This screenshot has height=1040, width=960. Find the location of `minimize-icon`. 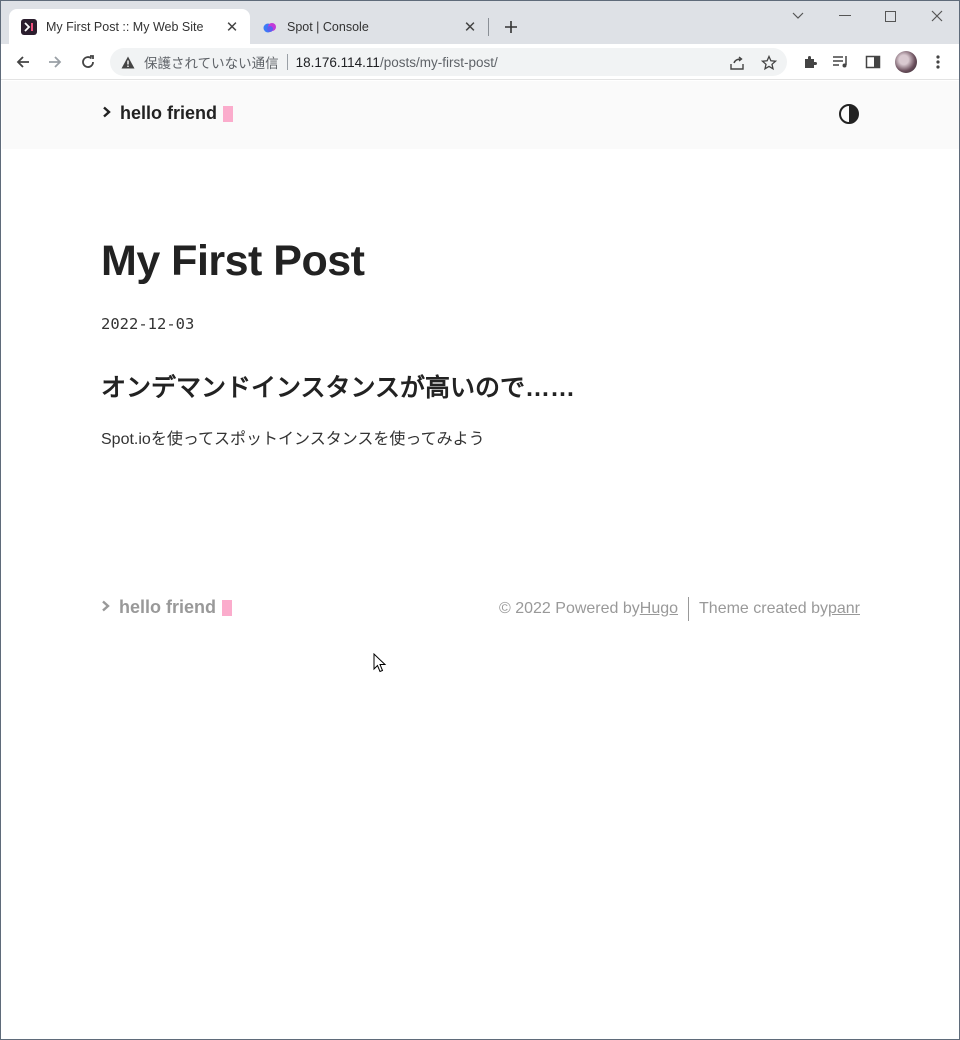

minimize-icon is located at coordinates (845, 16).